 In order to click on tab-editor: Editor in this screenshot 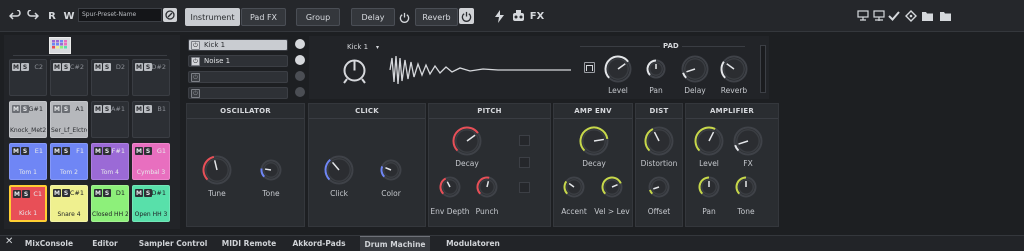, I will do `click(105, 243)`.